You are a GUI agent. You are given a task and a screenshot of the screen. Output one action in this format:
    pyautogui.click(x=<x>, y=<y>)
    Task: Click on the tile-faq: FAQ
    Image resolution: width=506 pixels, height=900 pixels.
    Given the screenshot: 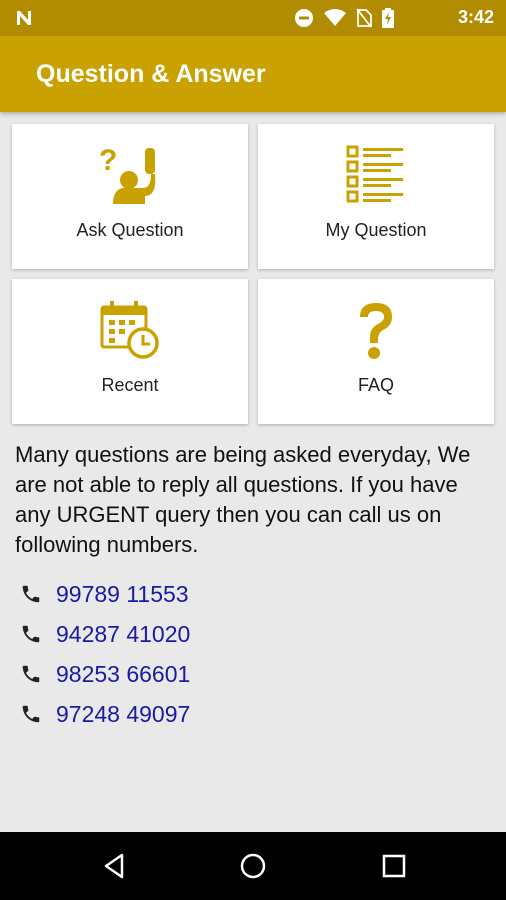 What is the action you would take?
    pyautogui.click(x=376, y=351)
    